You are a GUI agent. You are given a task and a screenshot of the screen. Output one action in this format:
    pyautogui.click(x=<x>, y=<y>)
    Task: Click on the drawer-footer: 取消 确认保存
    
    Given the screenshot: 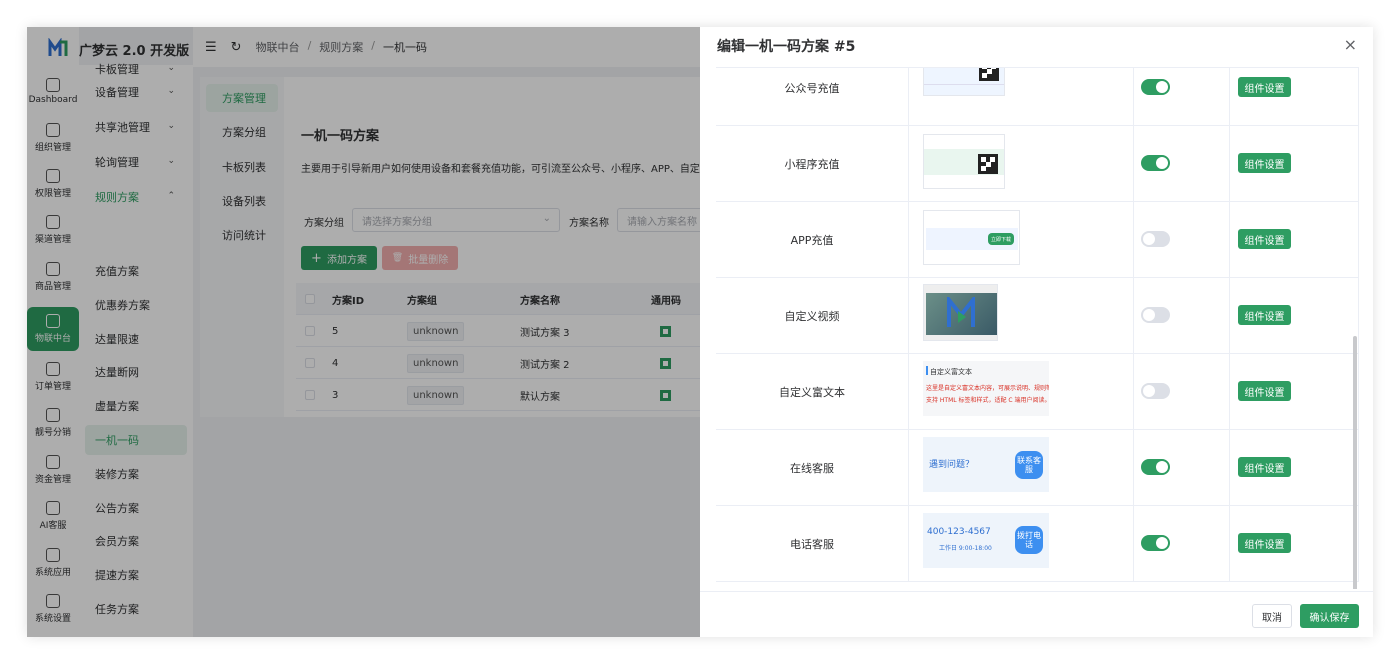 What is the action you would take?
    pyautogui.click(x=1036, y=614)
    